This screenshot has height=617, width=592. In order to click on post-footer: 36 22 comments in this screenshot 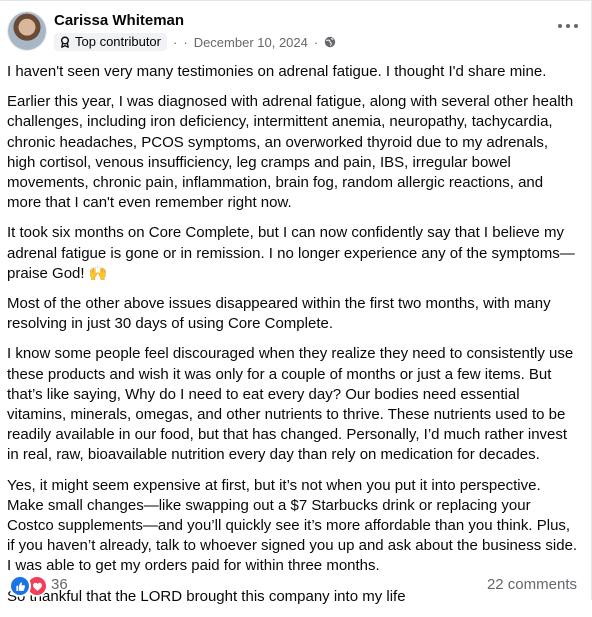, I will do `click(295, 584)`.